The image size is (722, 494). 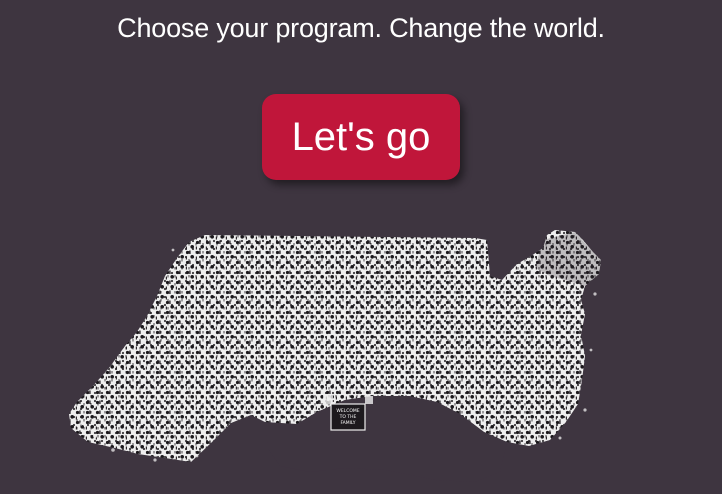 I want to click on page-tagline: Choose your program. Change the world., so click(x=361, y=28).